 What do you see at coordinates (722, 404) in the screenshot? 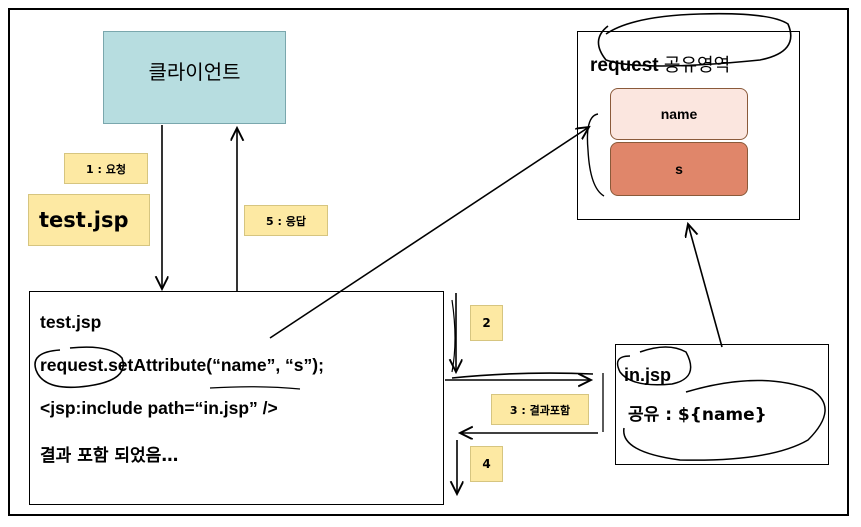
I see `in-jsp-box: in.jsp 공유 : ${name}` at bounding box center [722, 404].